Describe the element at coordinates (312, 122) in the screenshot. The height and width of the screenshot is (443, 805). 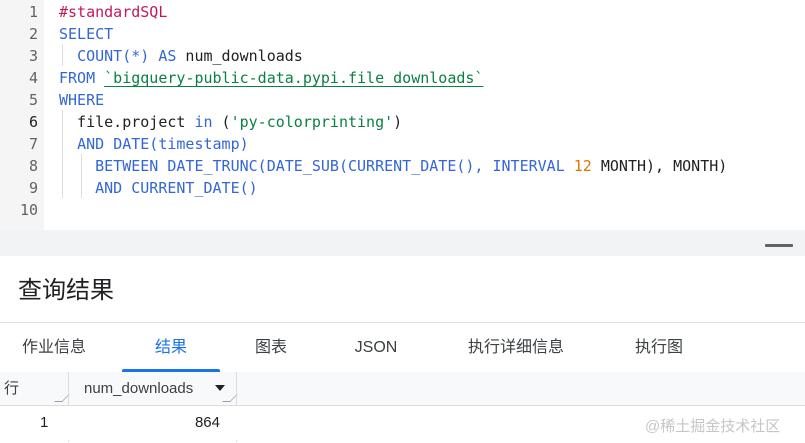
I see `code-token: 'py-colorprinting'` at that location.